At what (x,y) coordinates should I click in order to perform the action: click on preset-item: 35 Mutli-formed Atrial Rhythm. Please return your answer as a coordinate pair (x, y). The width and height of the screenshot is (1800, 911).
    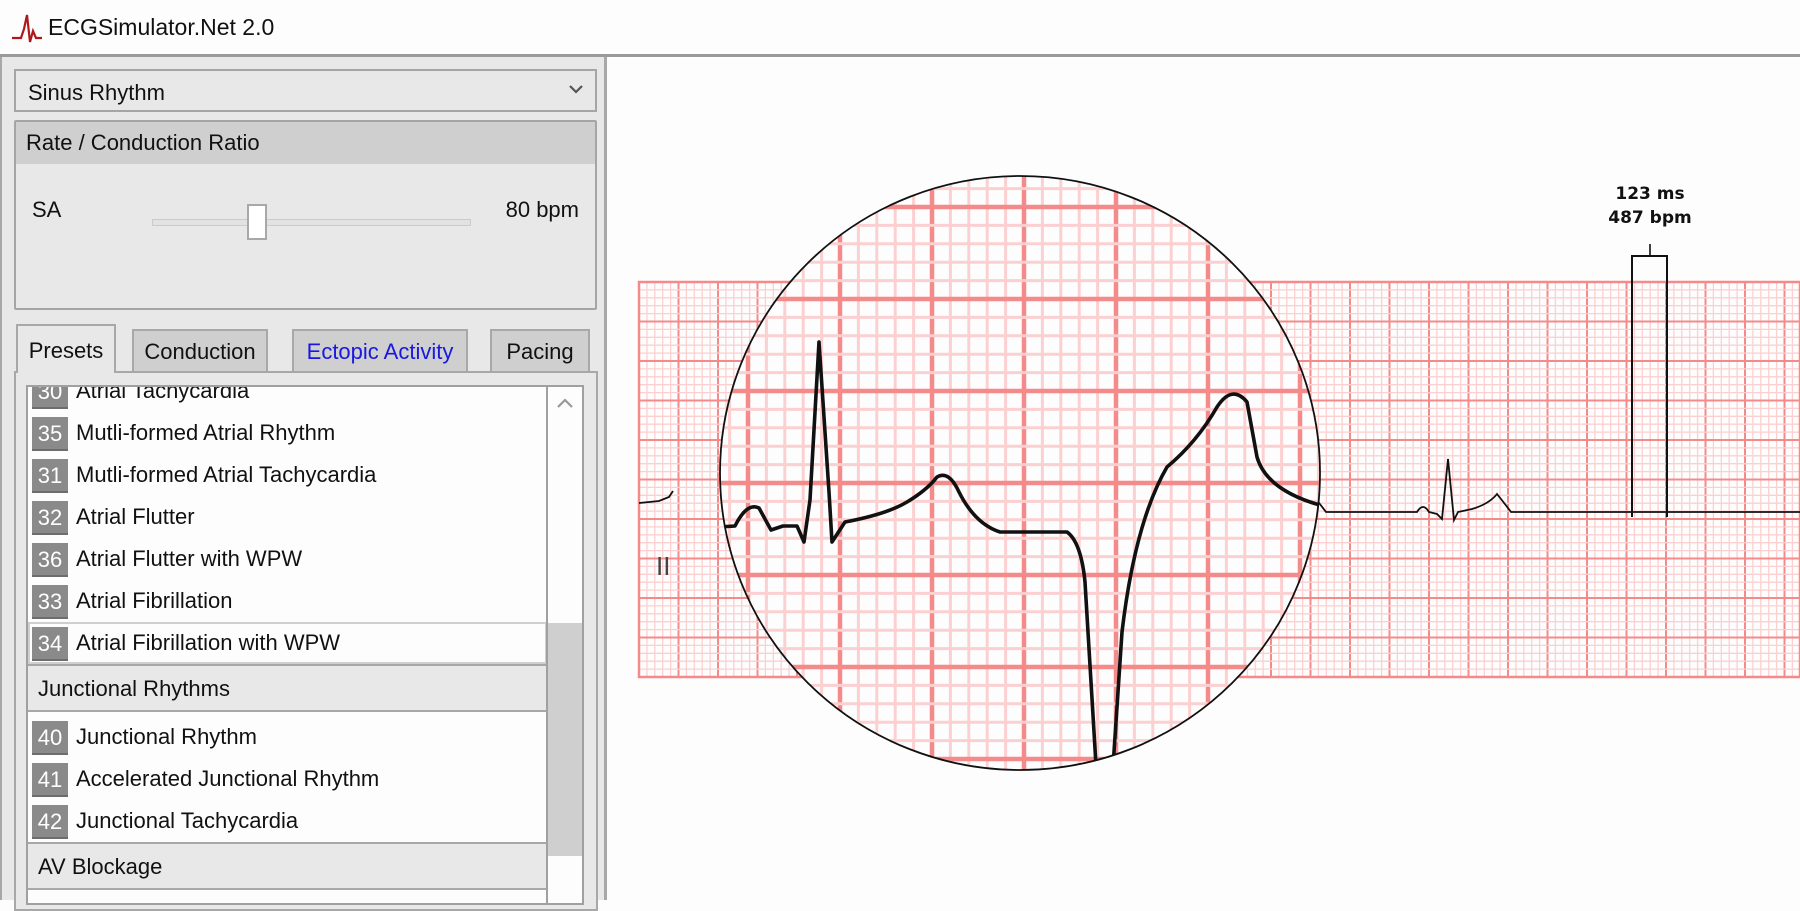
    Looking at the image, I should click on (287, 433).